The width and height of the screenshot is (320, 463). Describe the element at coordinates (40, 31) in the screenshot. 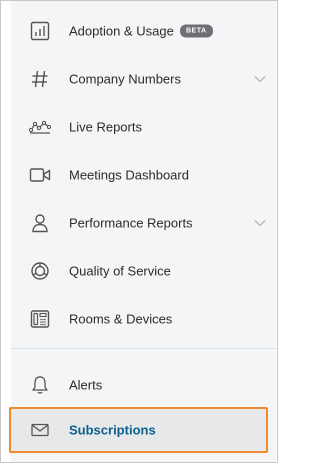

I see `bar-chart-icon` at that location.